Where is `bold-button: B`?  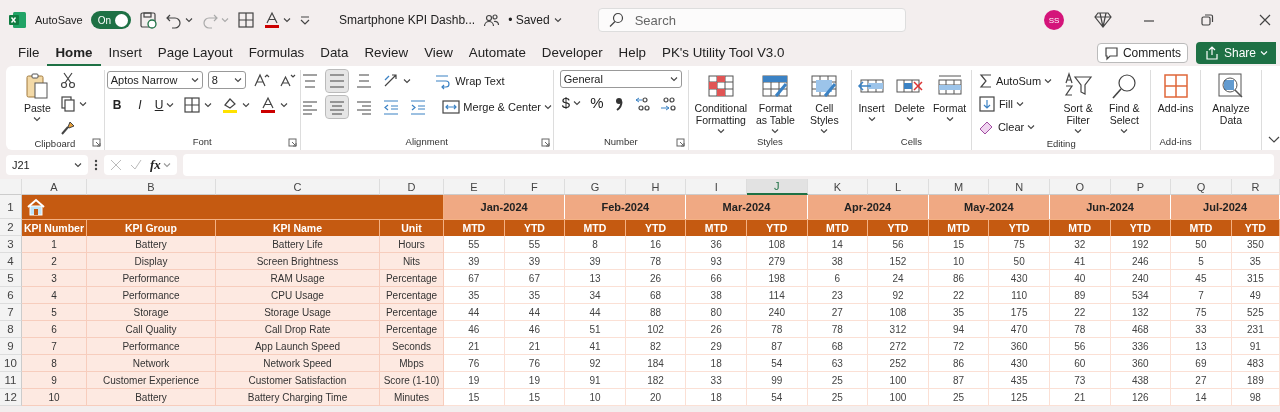 bold-button: B is located at coordinates (117, 105).